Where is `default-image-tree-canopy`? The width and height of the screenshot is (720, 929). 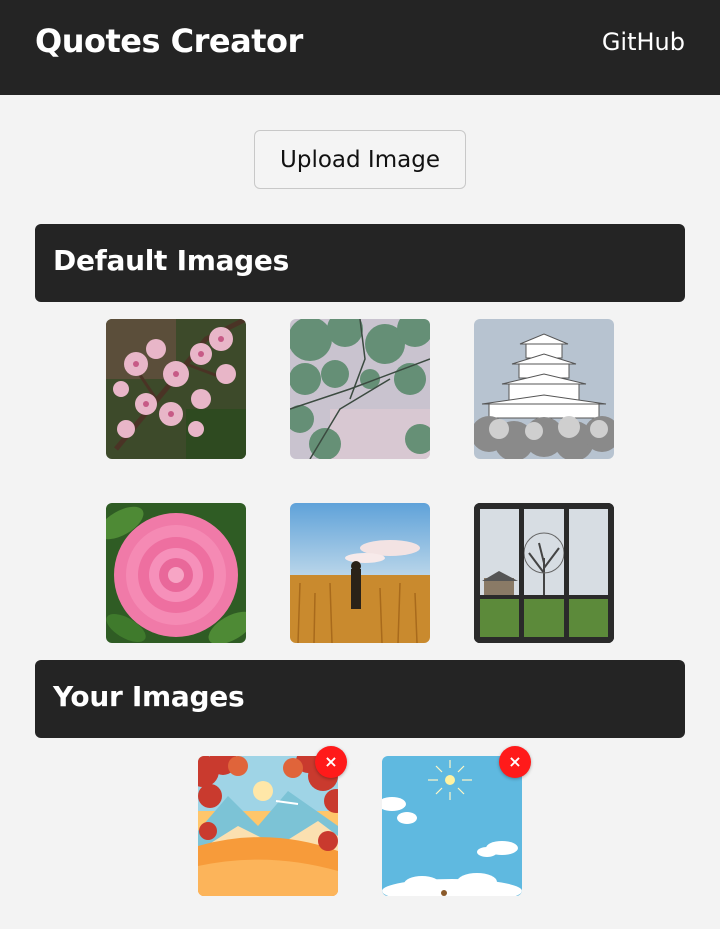 default-image-tree-canopy is located at coordinates (360, 389).